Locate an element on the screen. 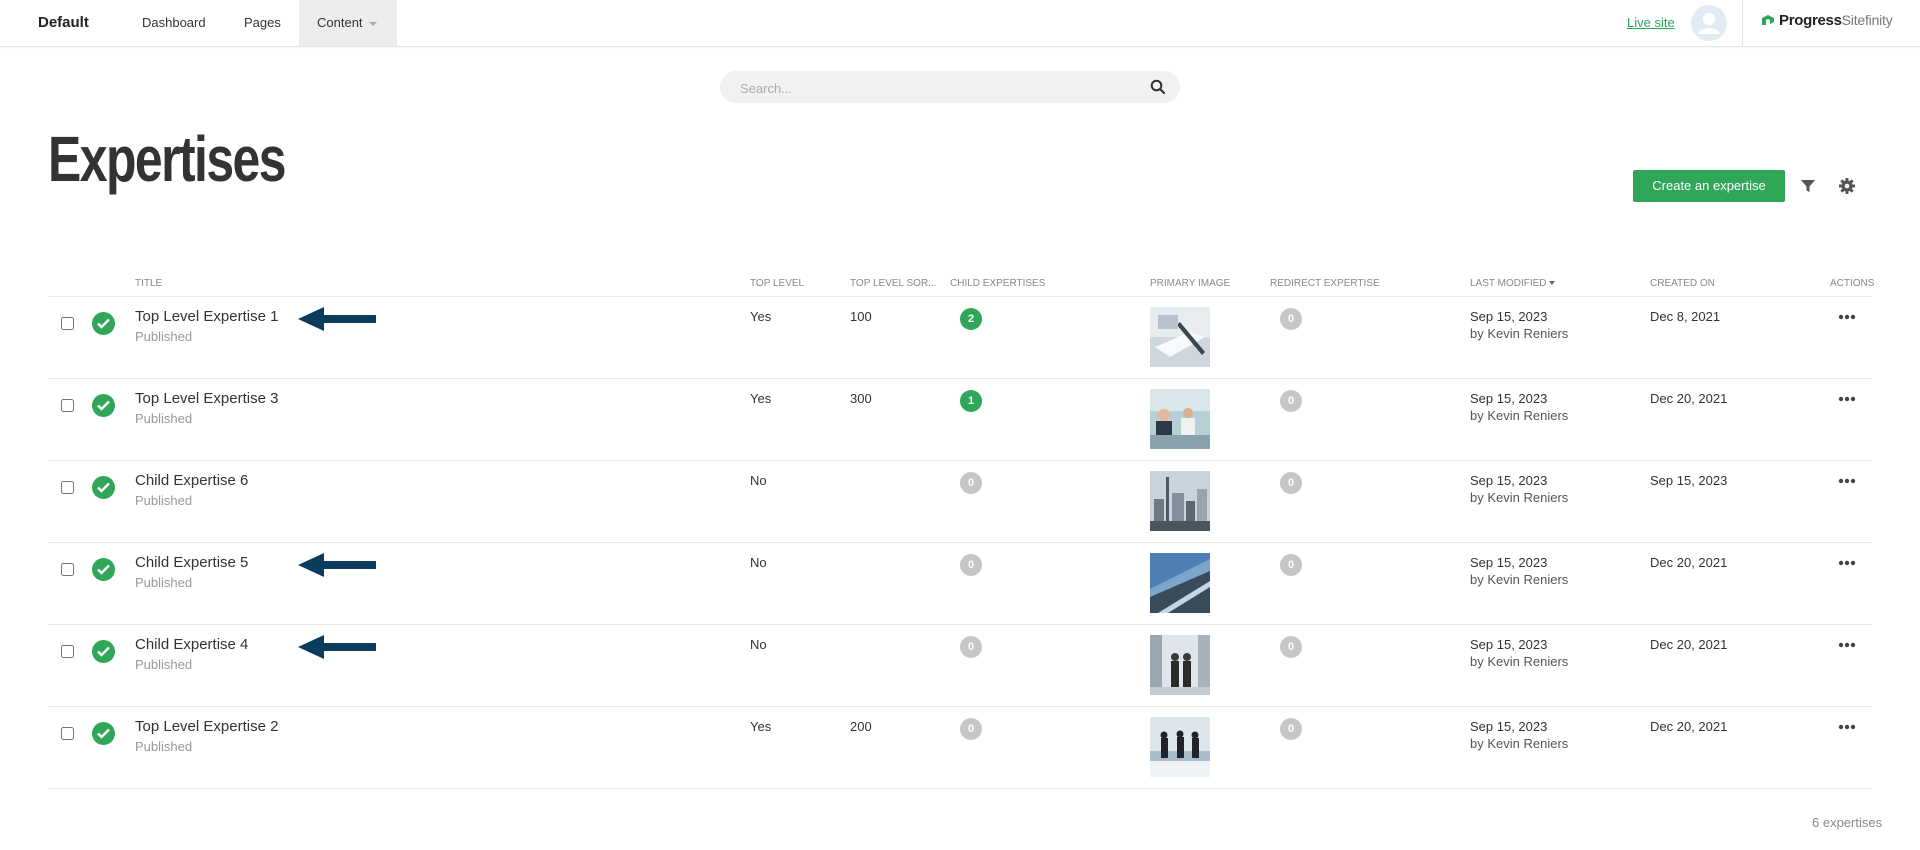  sort-value: 300 is located at coordinates (861, 398).